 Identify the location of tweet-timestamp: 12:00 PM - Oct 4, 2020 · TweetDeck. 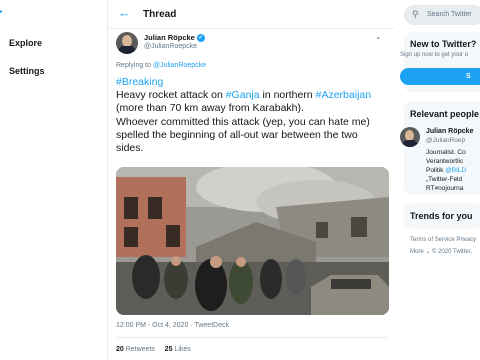
(172, 325).